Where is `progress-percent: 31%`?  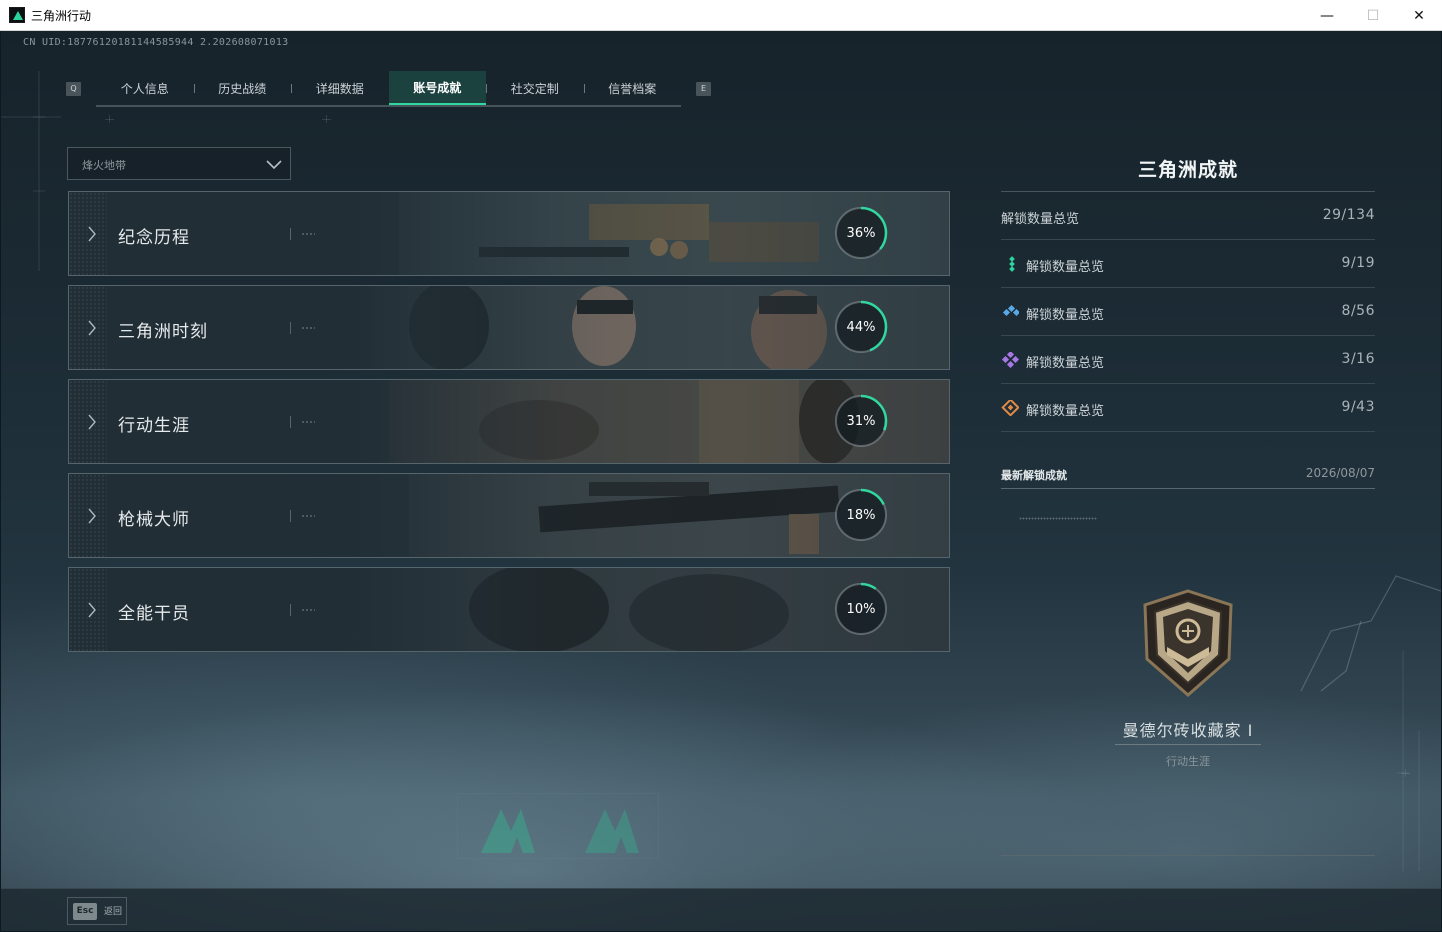 progress-percent: 31% is located at coordinates (861, 421).